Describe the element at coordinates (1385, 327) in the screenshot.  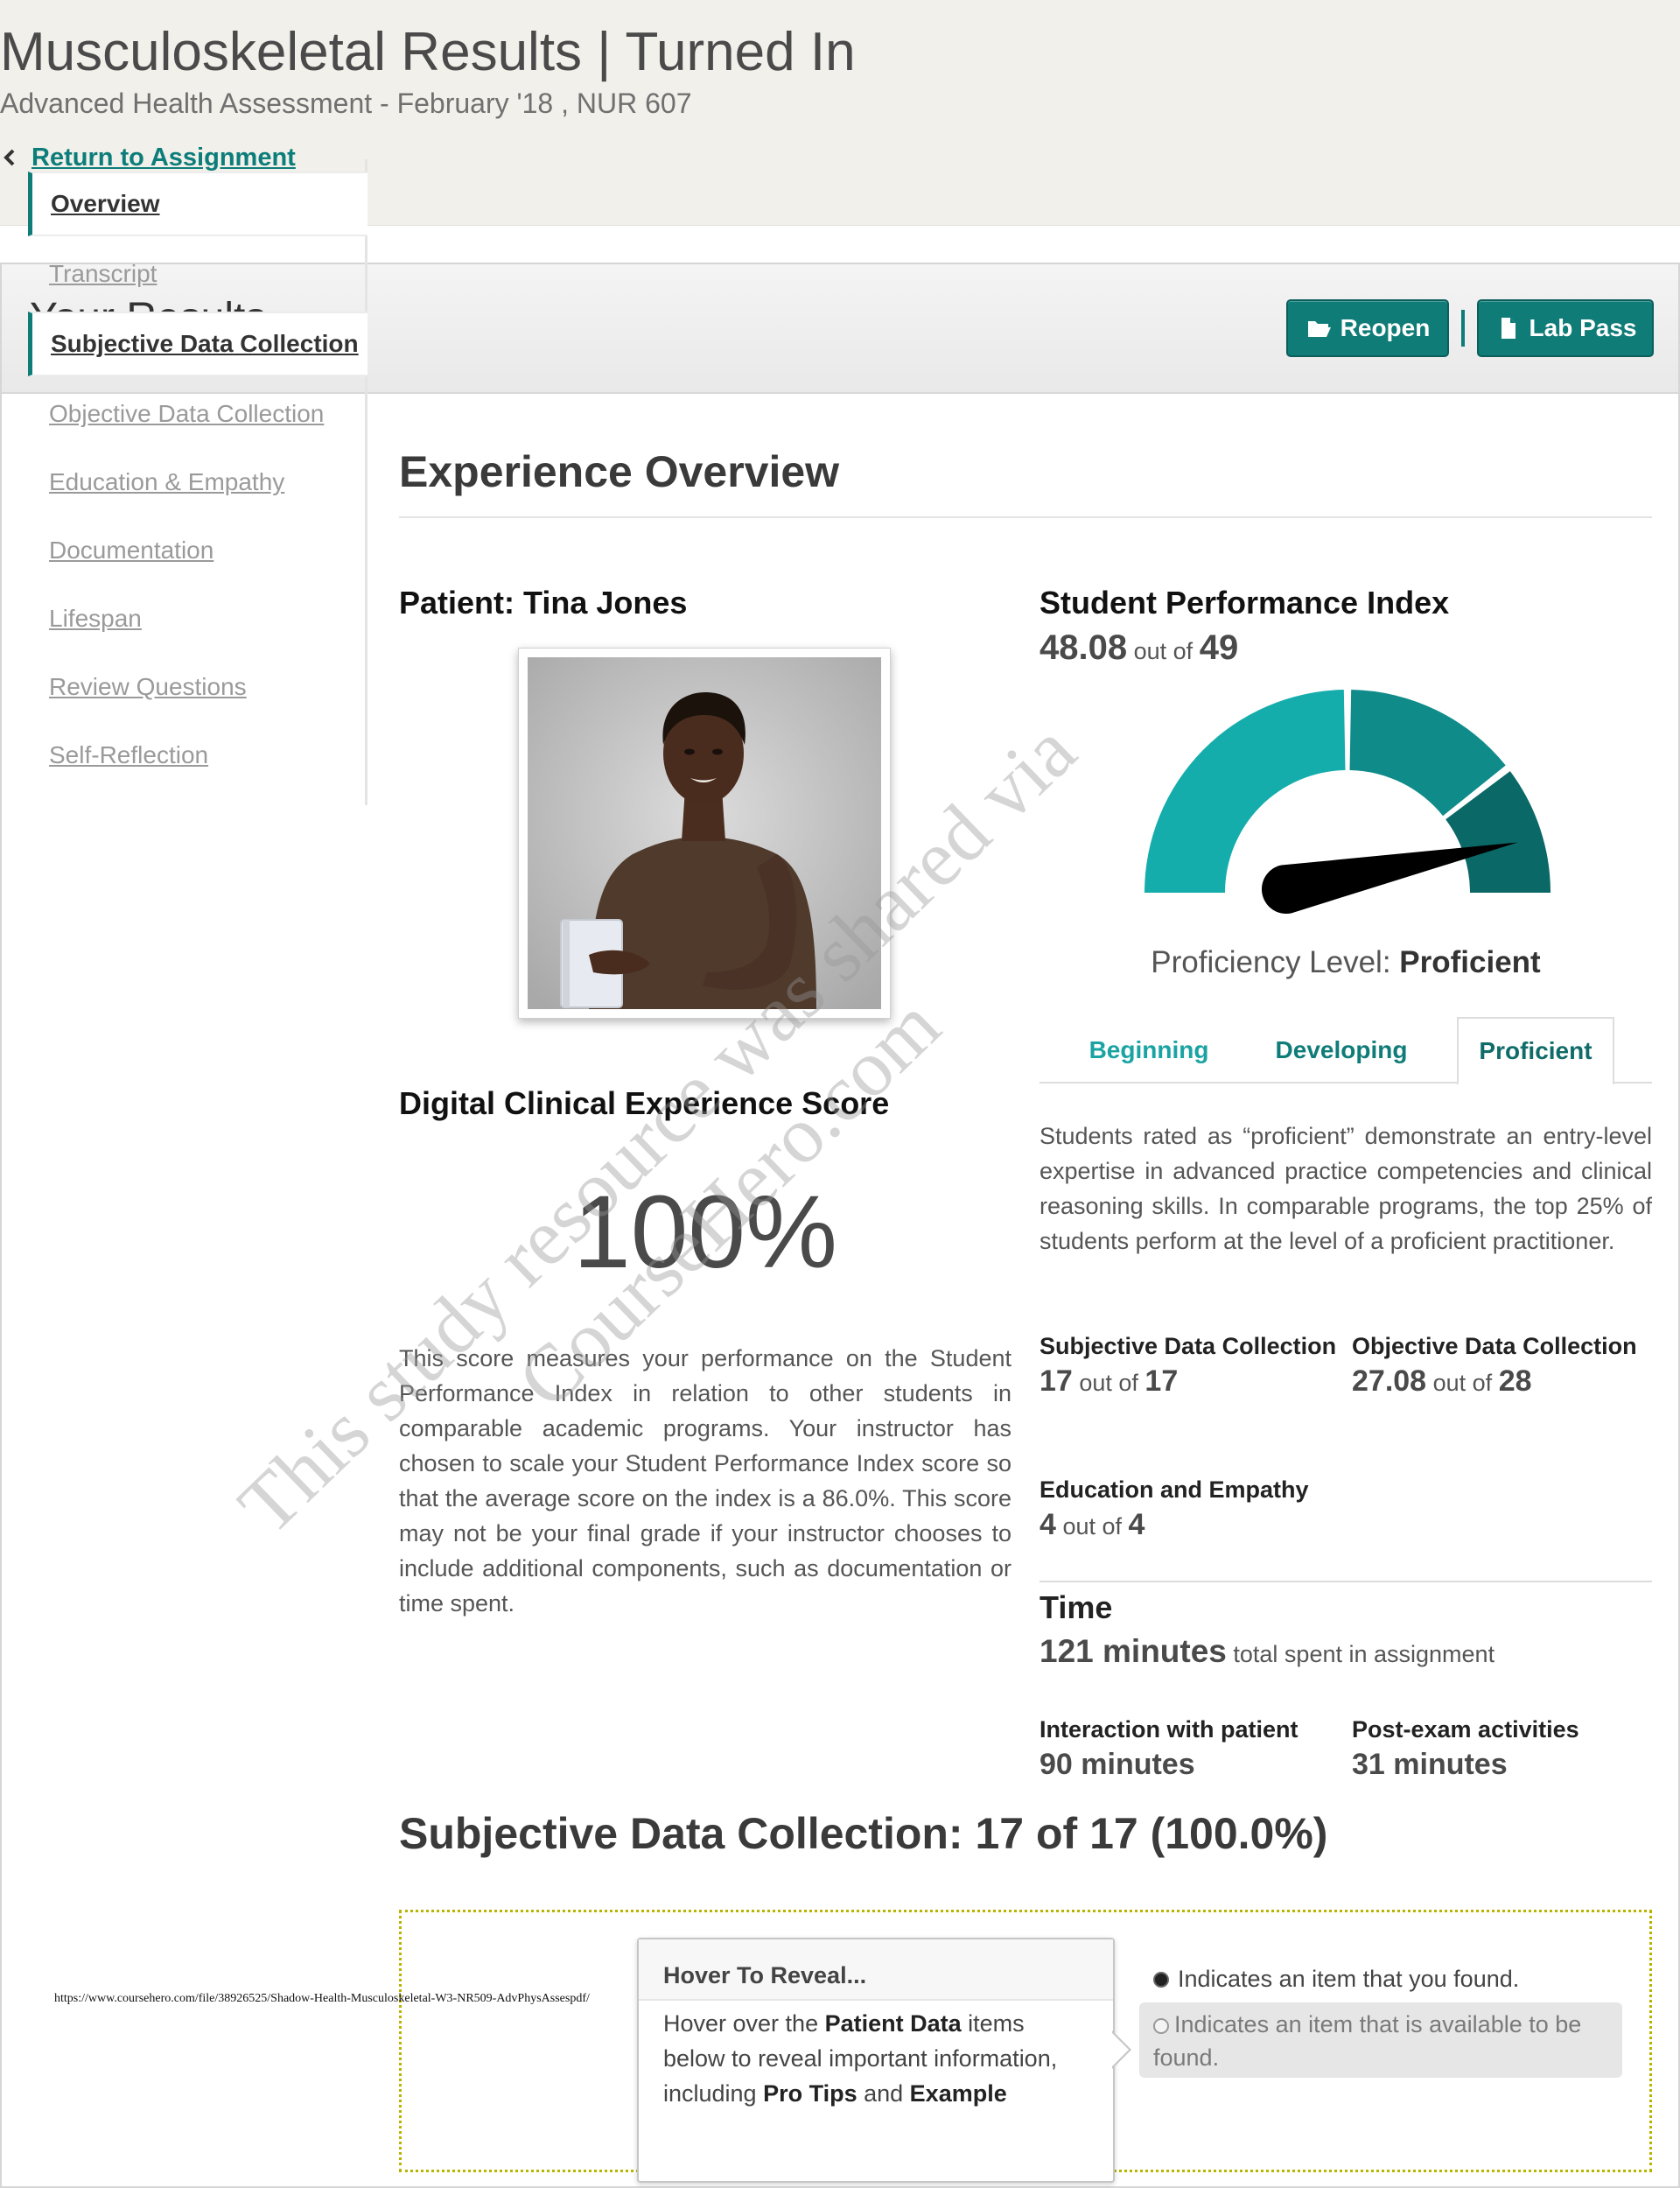
I see `reopen-label: Reopen` at that location.